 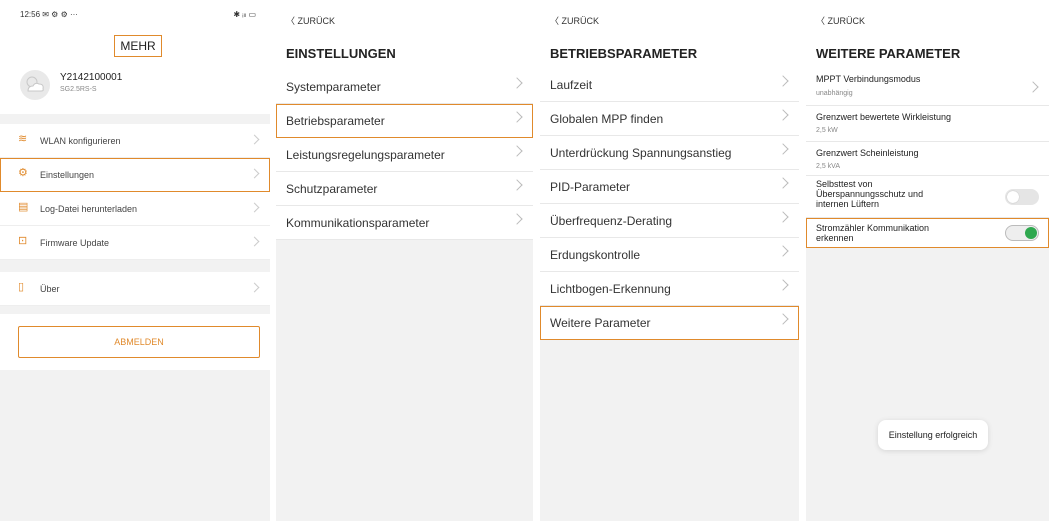 I want to click on logout-button: ABMELDEN, so click(x=139, y=342).